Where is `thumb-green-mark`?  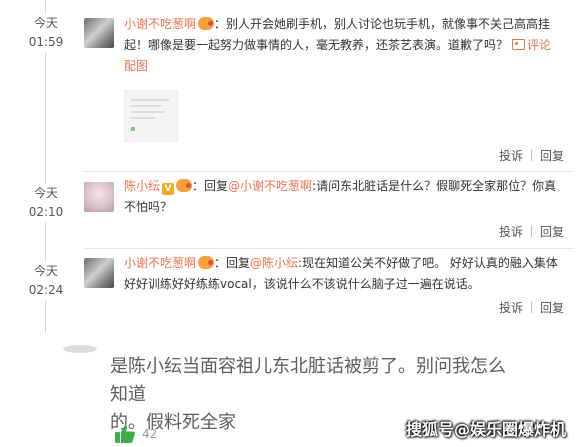 thumb-green-mark is located at coordinates (133, 129).